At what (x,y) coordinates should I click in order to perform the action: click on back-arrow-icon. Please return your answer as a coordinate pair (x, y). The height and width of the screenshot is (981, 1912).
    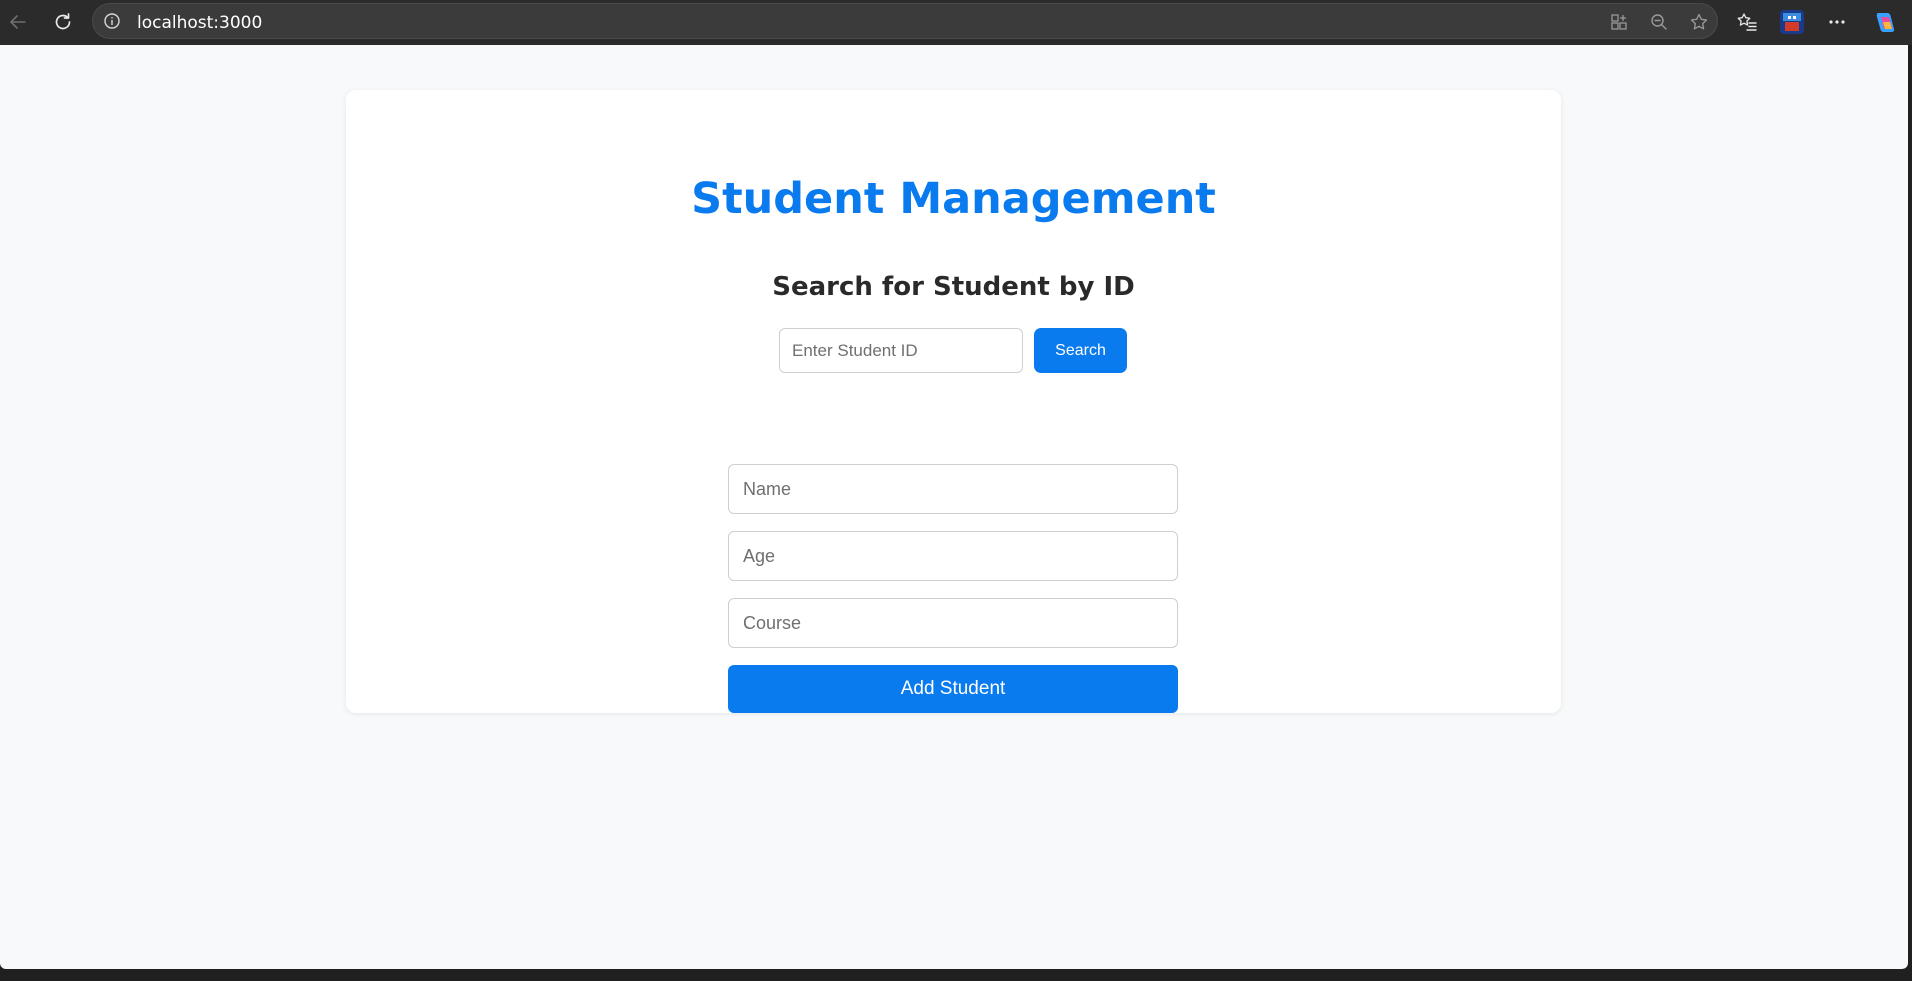
    Looking at the image, I should click on (18, 22).